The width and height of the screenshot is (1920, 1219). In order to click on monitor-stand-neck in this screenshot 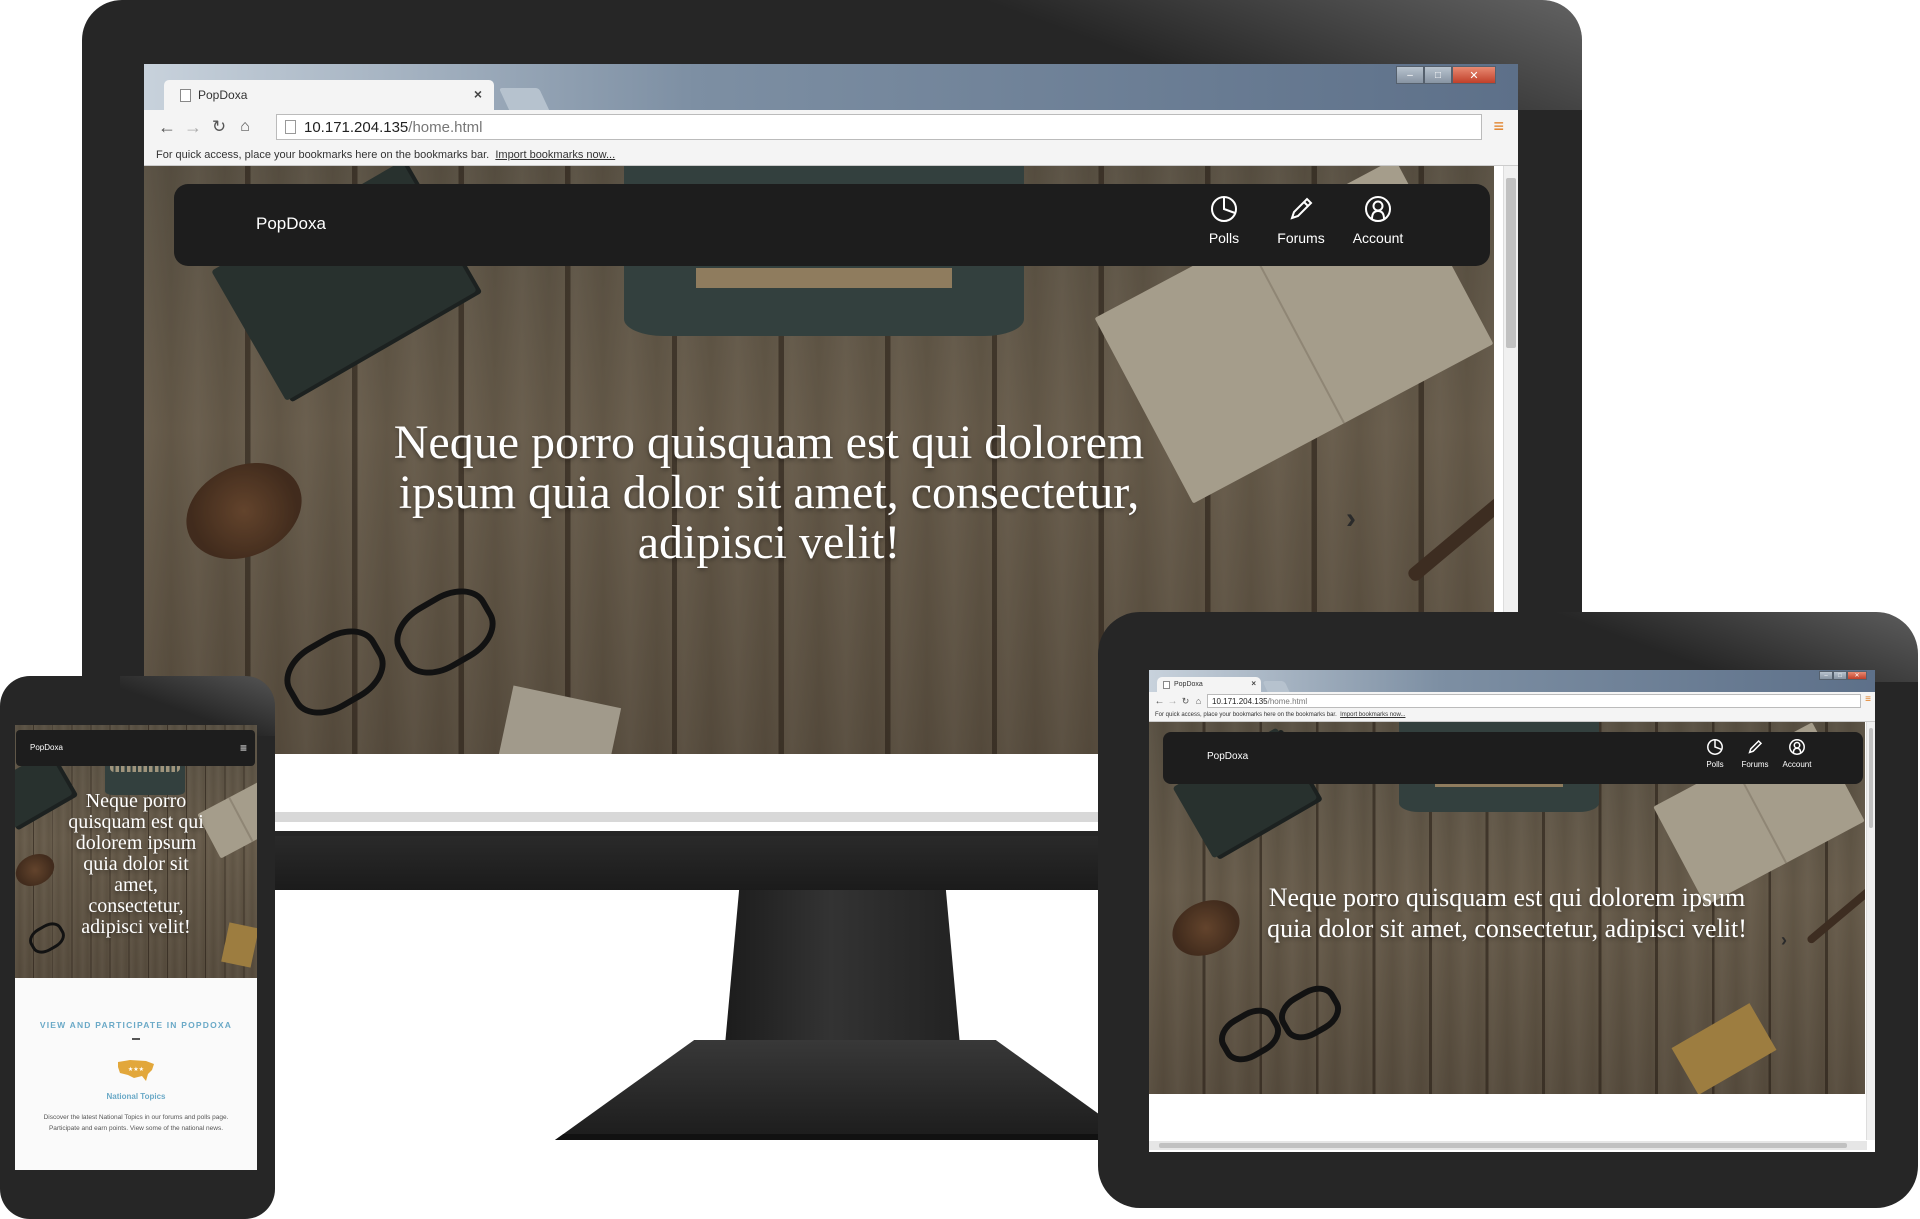, I will do `click(842, 967)`.